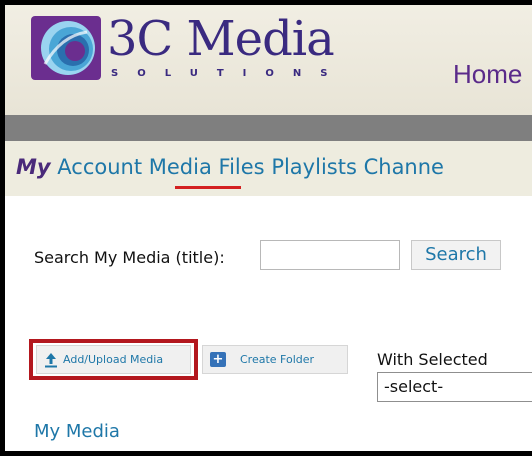  Describe the element at coordinates (454, 387) in the screenshot. I see `bulk-action-select: -select-` at that location.